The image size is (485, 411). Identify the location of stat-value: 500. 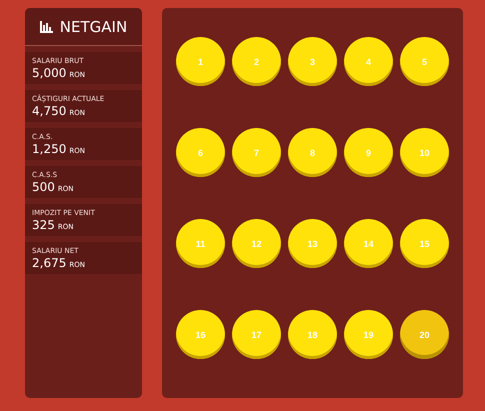
(43, 187).